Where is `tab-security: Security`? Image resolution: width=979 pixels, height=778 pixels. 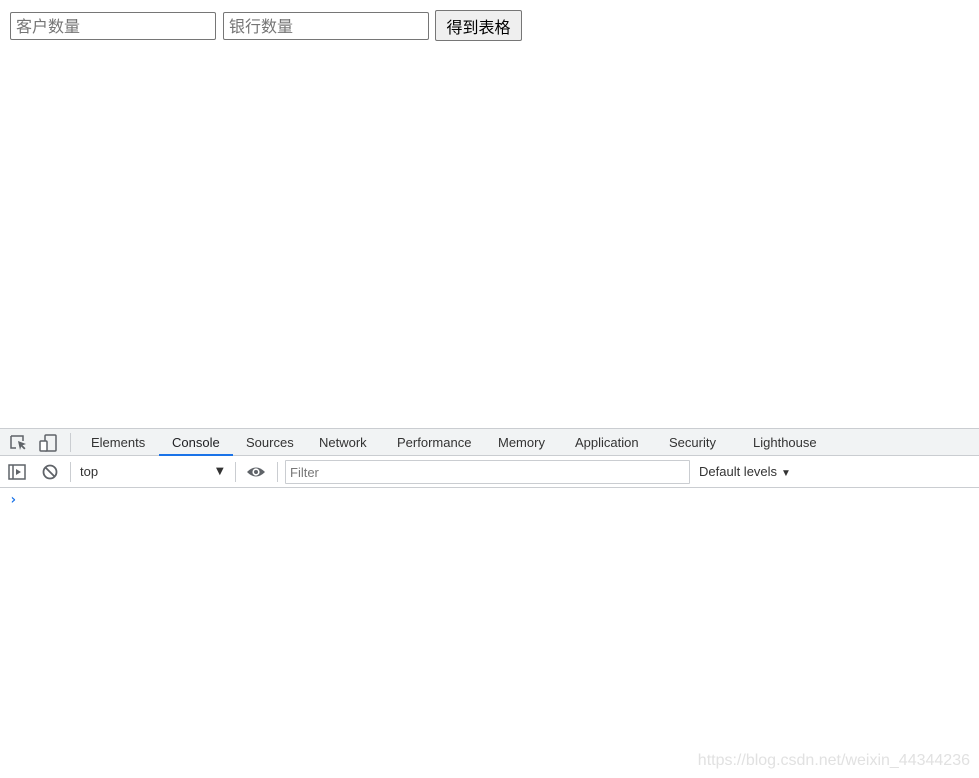
tab-security: Security is located at coordinates (692, 442).